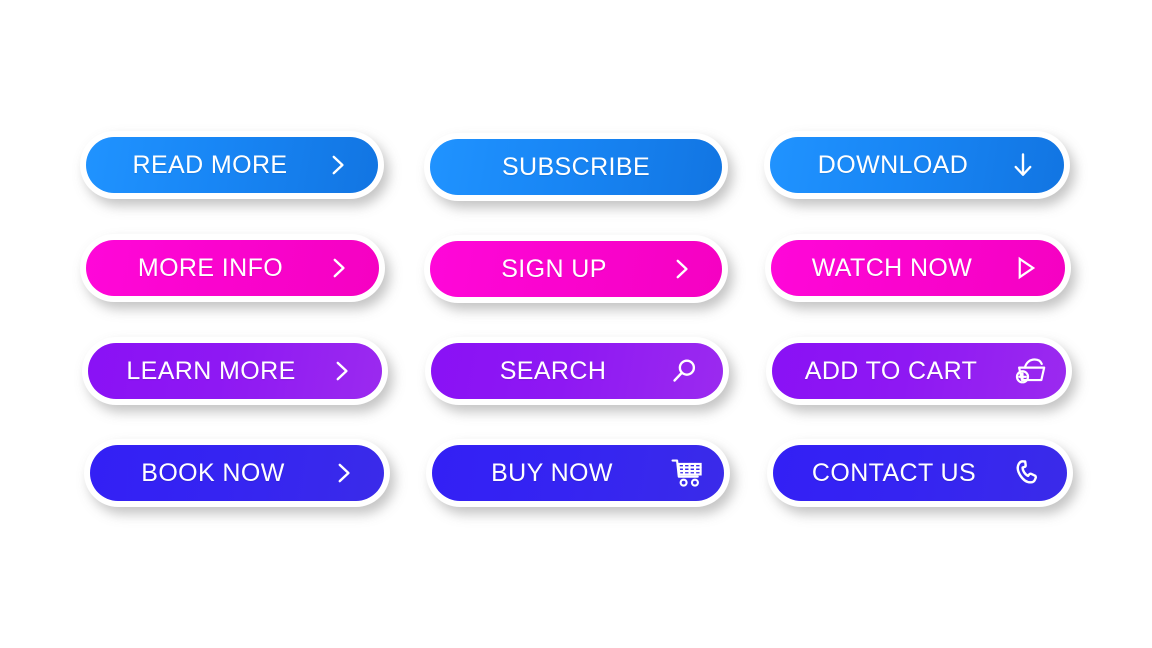 The width and height of the screenshot is (1152, 648). I want to click on button-surface: BUY NOW, so click(578, 473).